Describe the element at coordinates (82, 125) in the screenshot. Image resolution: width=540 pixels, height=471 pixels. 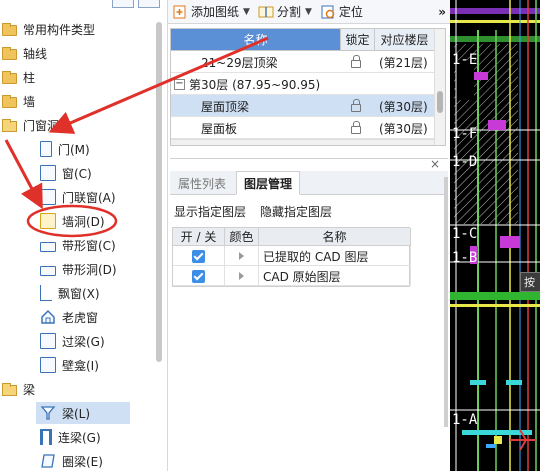
I see `tree-item-door-window-opening: 门窗洞` at that location.